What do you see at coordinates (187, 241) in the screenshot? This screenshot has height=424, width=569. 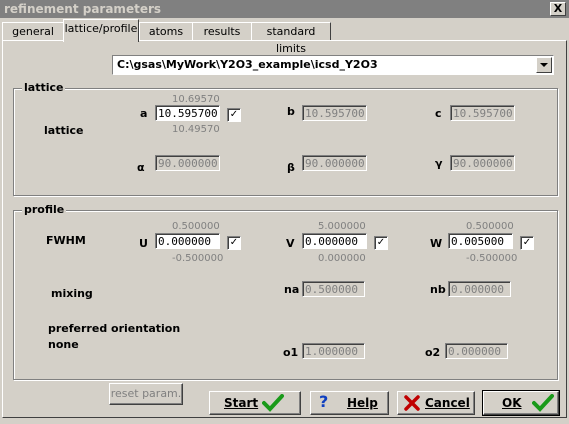 I see `u-input: 0.000000` at bounding box center [187, 241].